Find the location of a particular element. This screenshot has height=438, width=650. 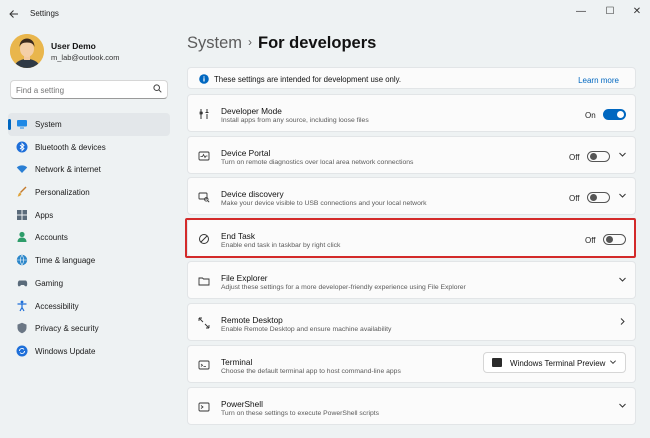

folder-icon is located at coordinates (204, 281).